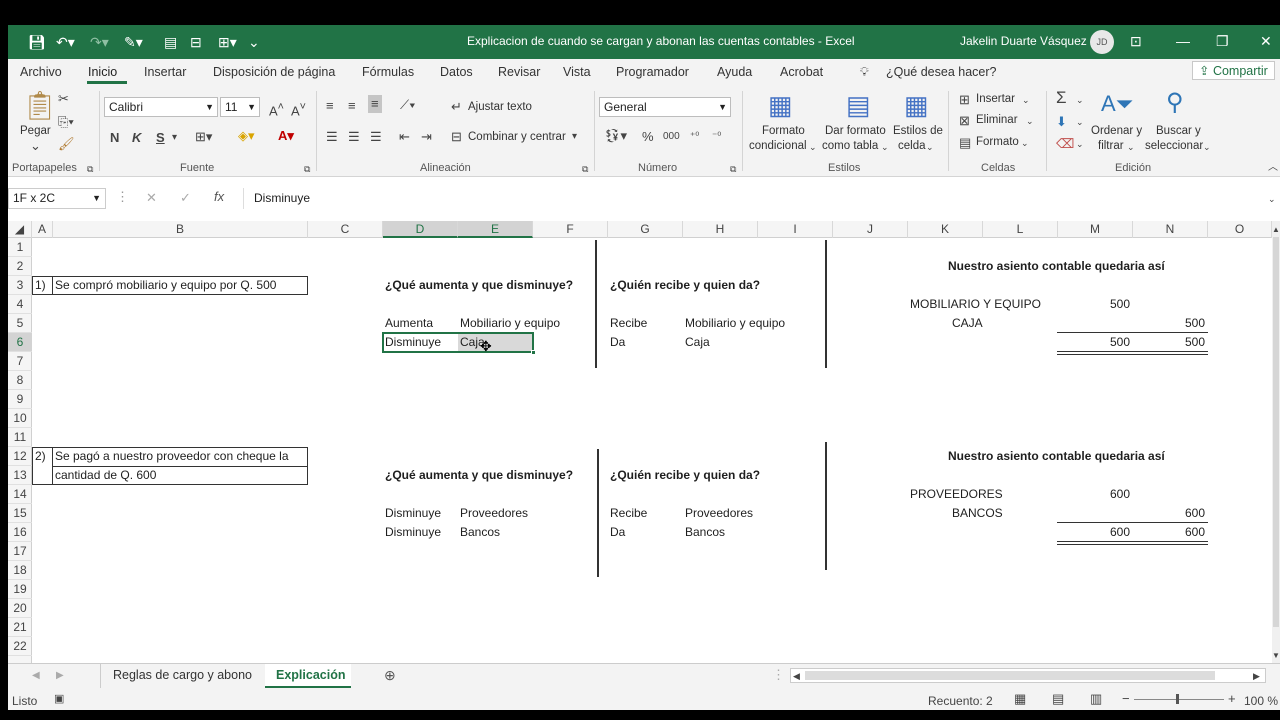  What do you see at coordinates (63, 99) in the screenshot?
I see `cut-icon: ✂` at bounding box center [63, 99].